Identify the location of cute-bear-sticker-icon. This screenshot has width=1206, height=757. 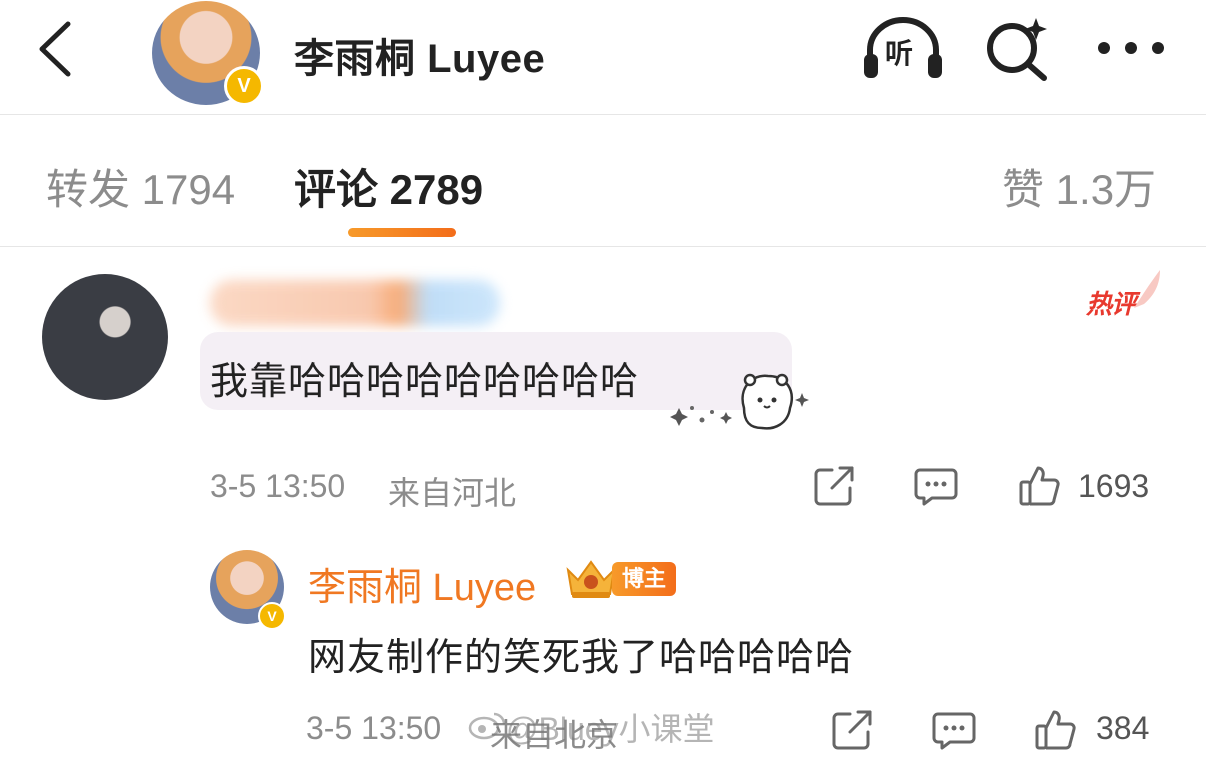
(739, 401).